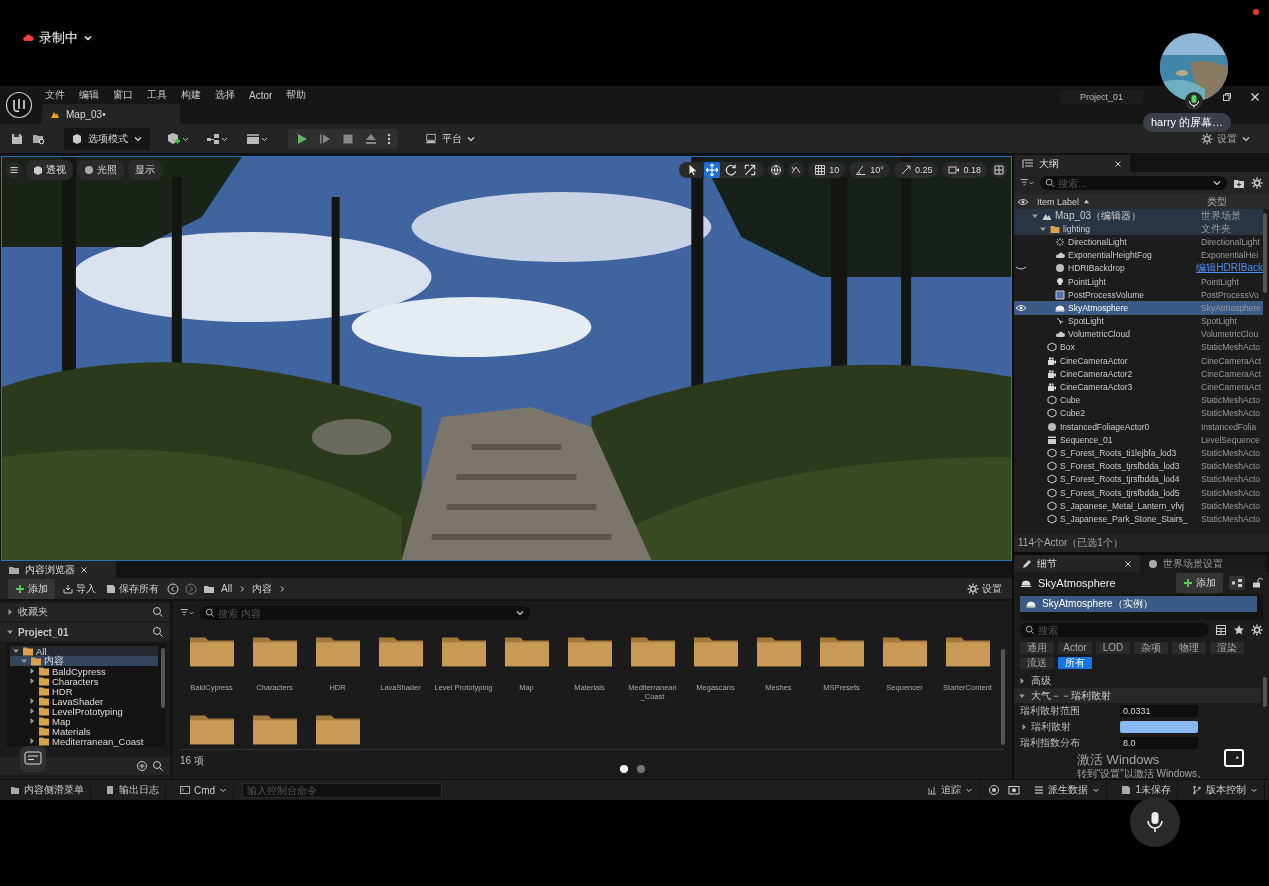  Describe the element at coordinates (450, 138) in the screenshot. I see `platform-dropdown: 平台` at that location.